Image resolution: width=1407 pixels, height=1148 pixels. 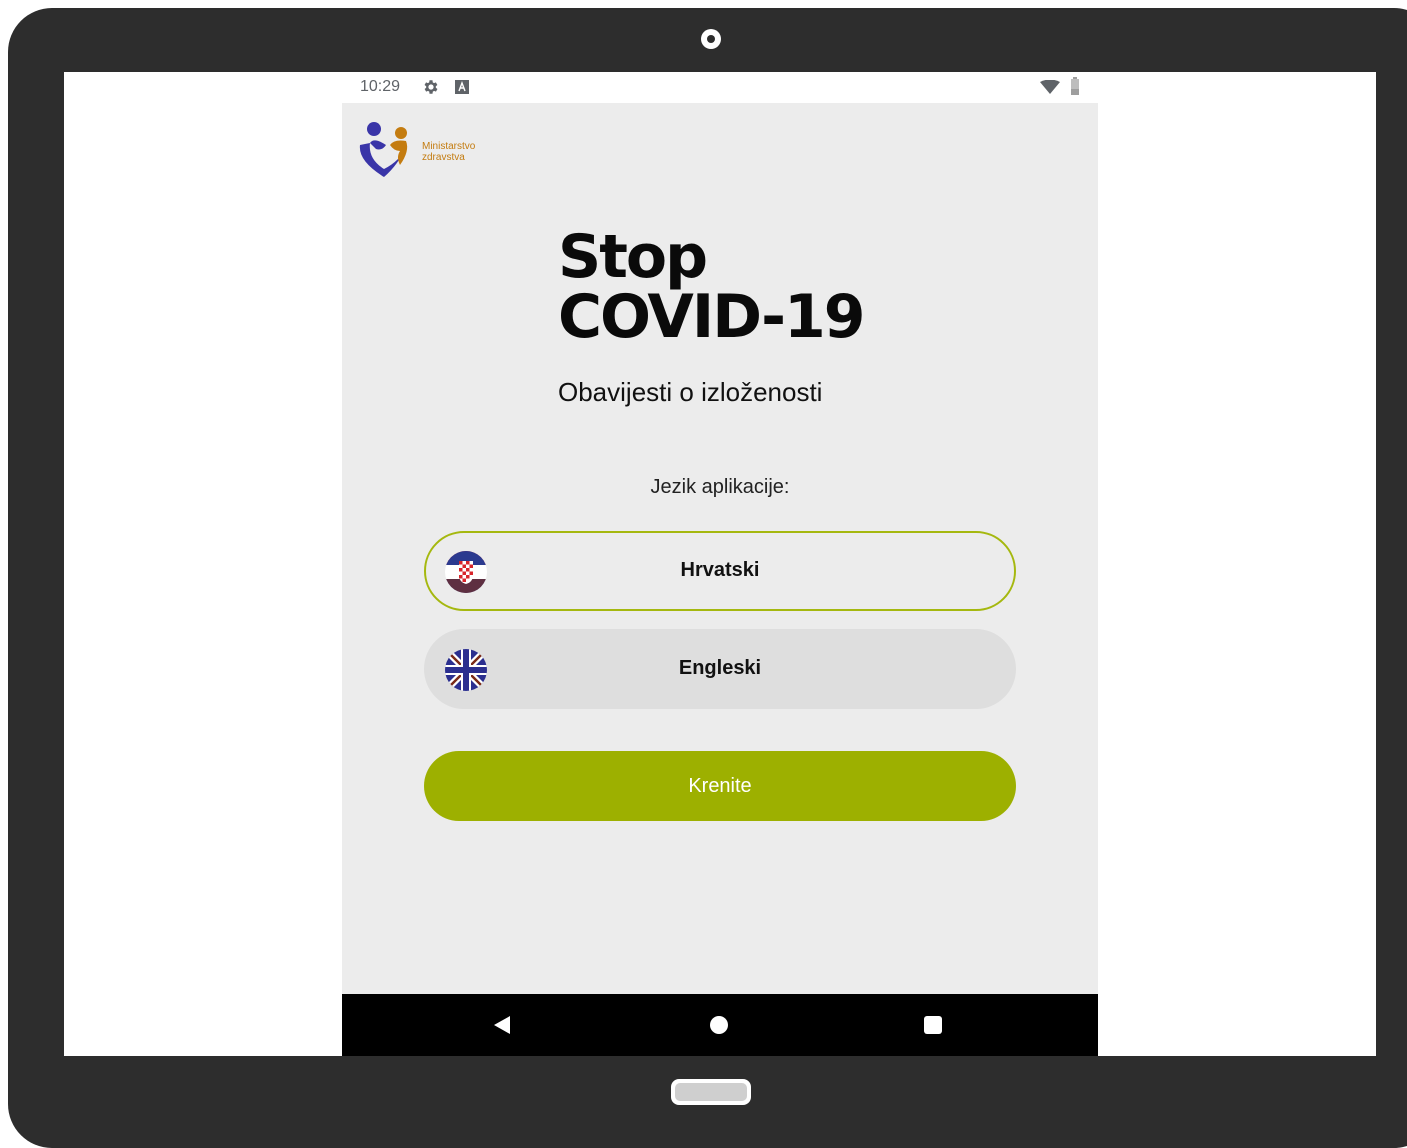 I want to click on ministry-name-line2: zdravstva, so click(x=443, y=157).